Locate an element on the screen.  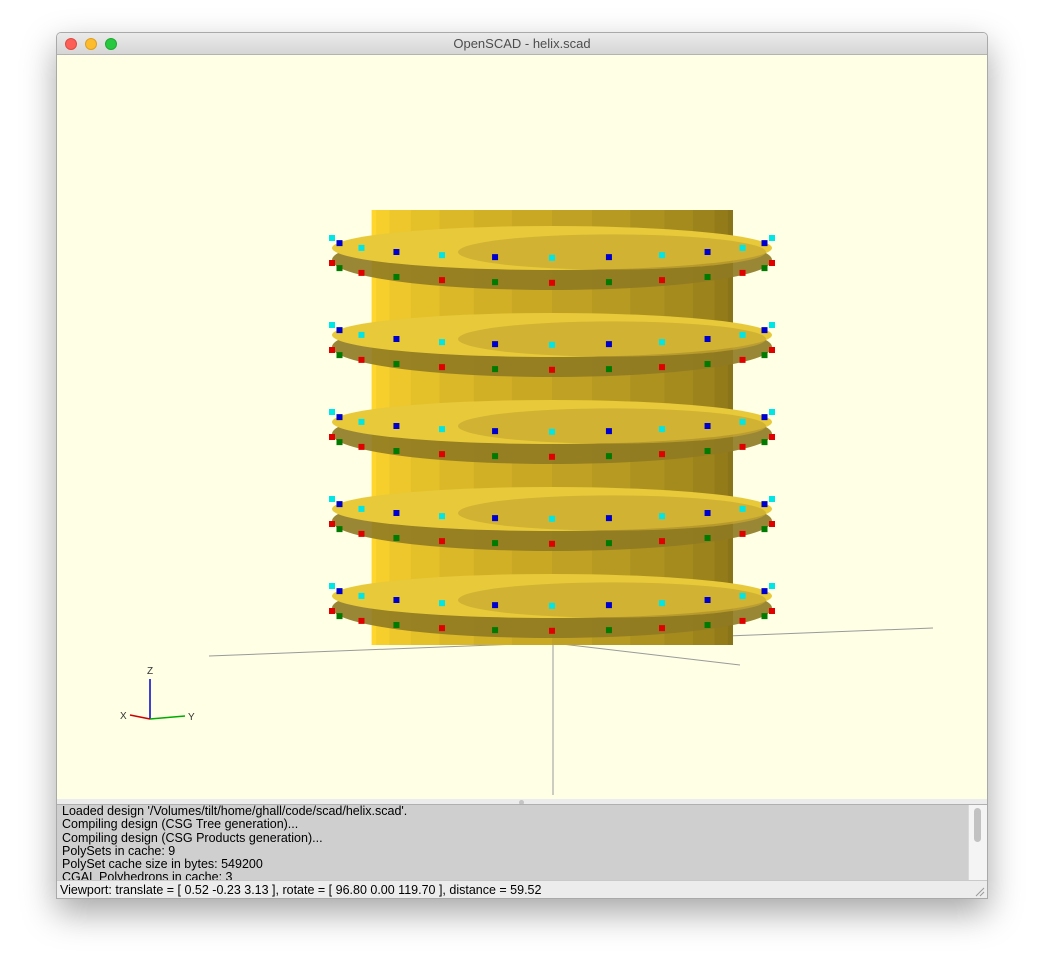
console-scroll-thumb is located at coordinates (977, 825).